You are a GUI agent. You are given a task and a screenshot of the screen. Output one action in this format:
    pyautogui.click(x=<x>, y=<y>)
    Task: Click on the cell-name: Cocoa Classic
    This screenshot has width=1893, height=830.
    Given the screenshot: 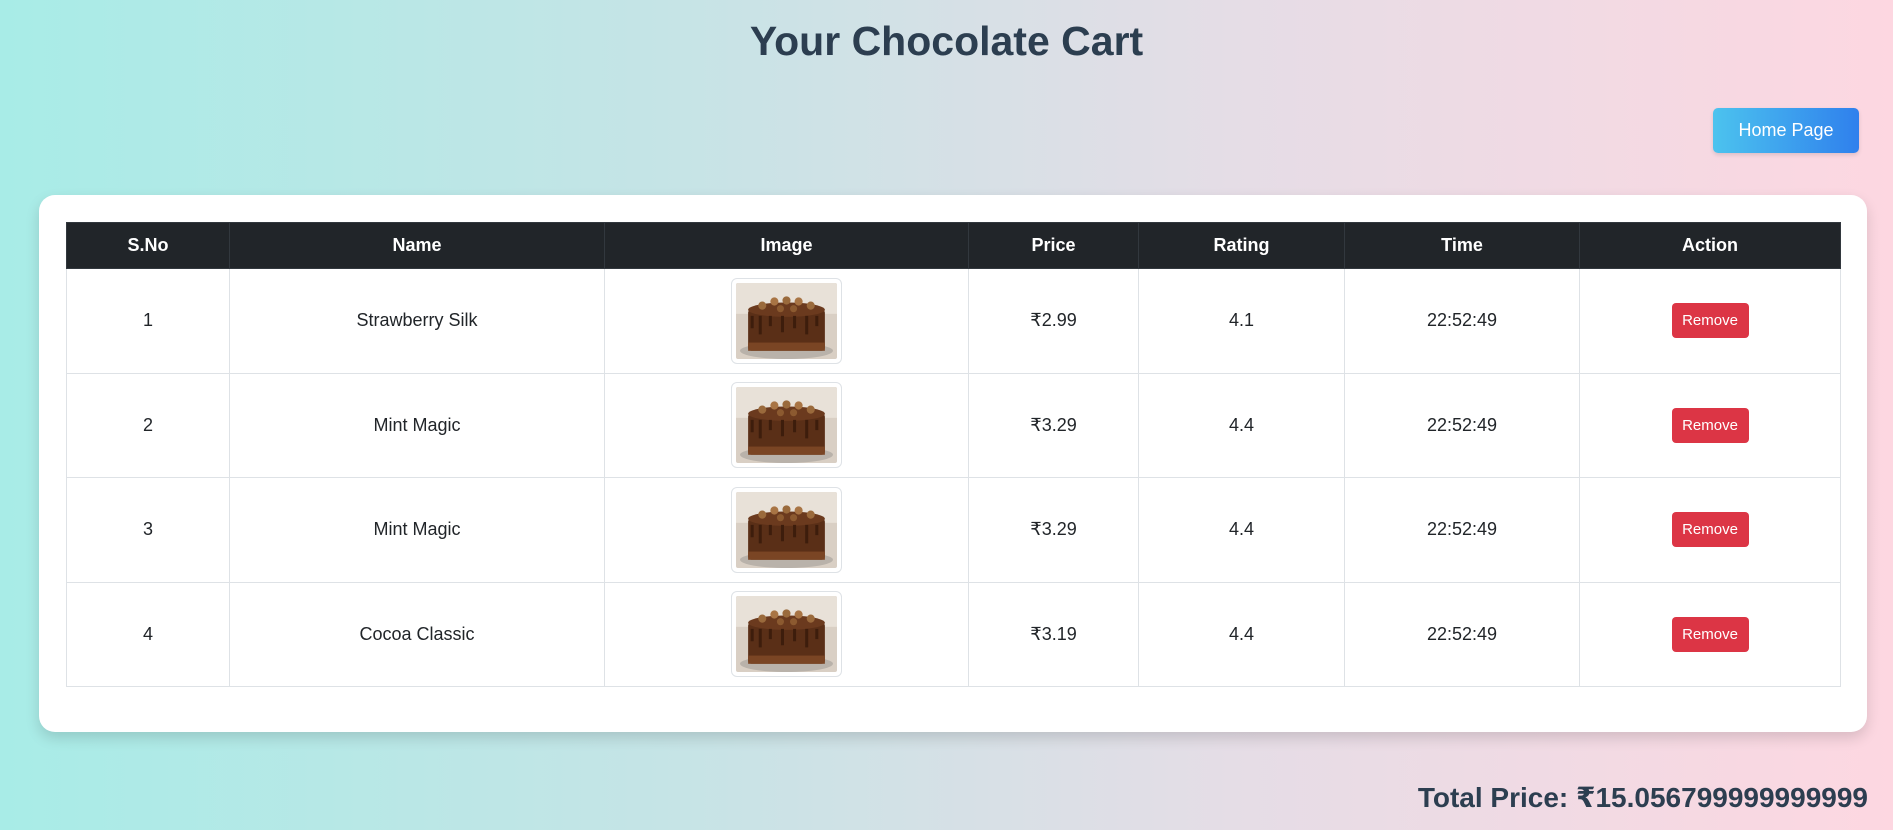 What is the action you would take?
    pyautogui.click(x=417, y=634)
    